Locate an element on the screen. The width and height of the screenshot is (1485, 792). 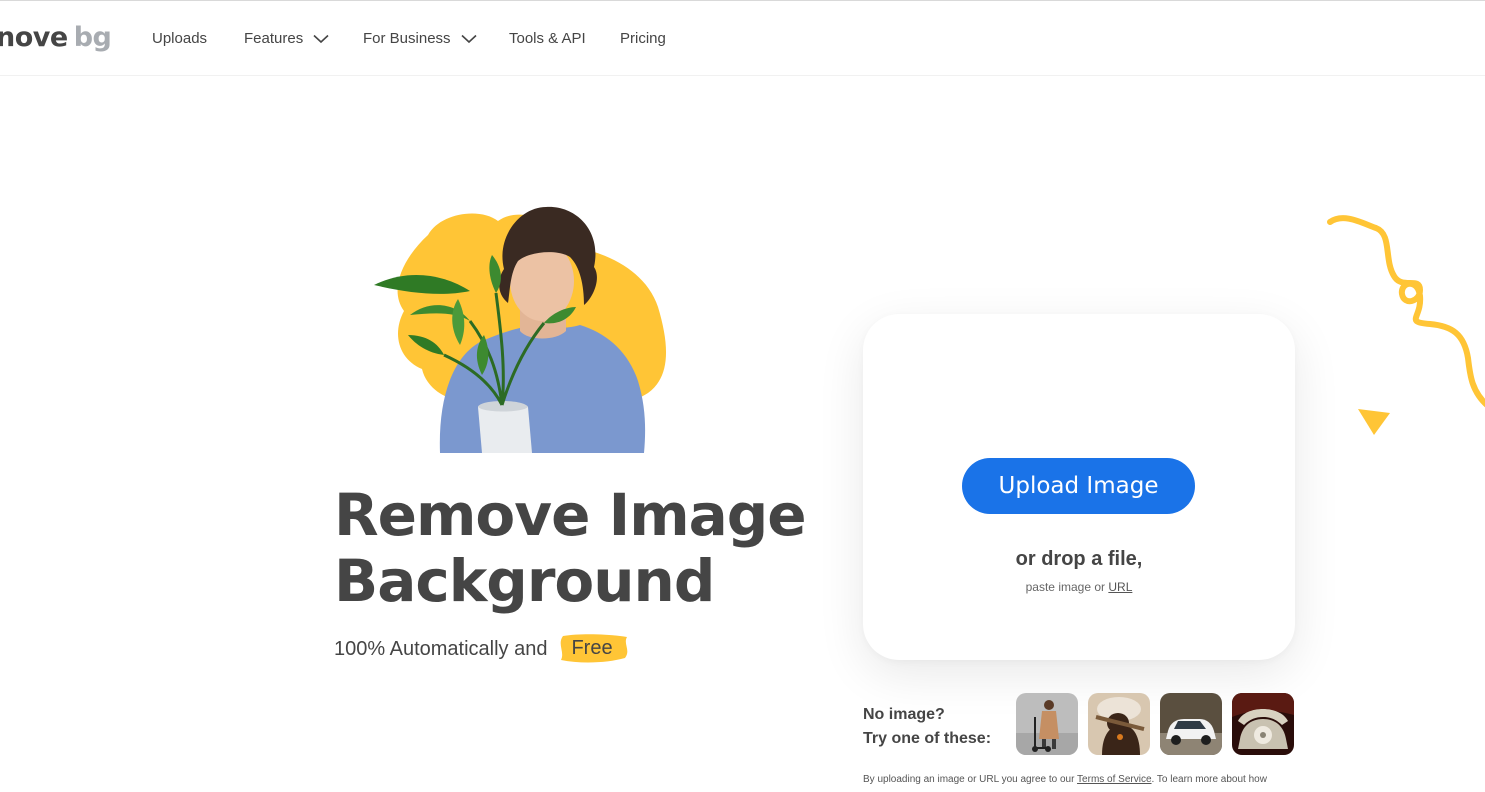
nav-pricing: Pricing is located at coordinates (643, 38).